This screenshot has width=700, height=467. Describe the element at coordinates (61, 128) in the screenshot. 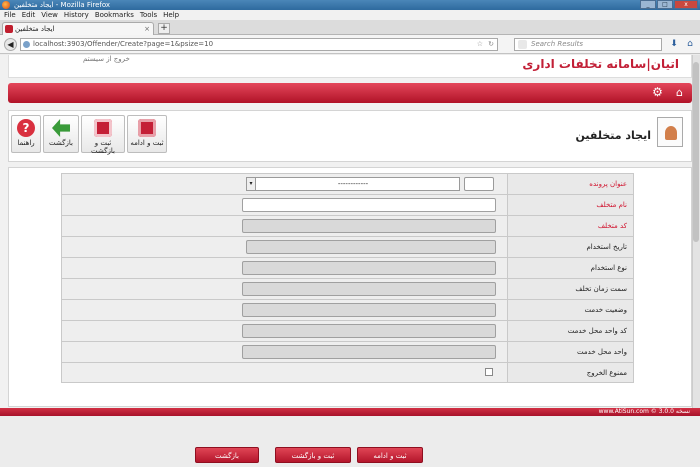

I see `back-arrow-icon` at that location.